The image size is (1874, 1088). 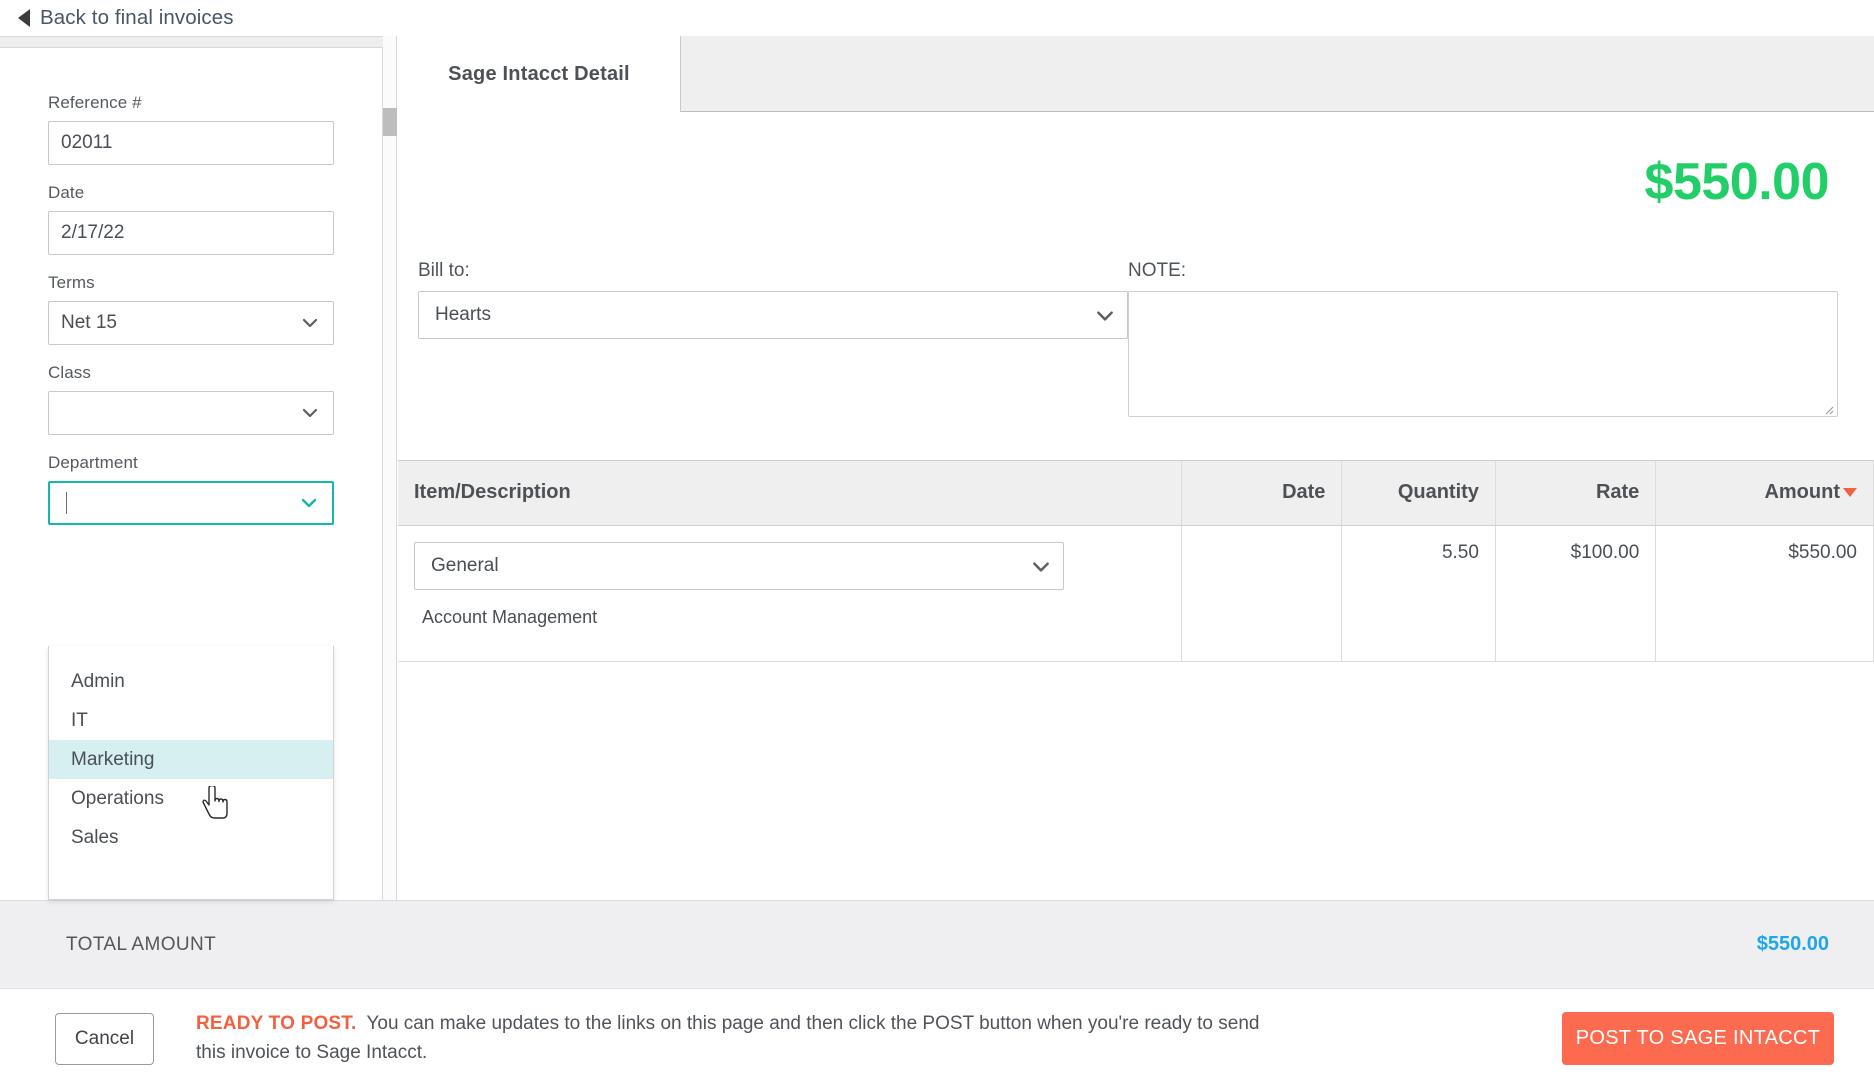 I want to click on column-header-date: Date, so click(x=1262, y=493).